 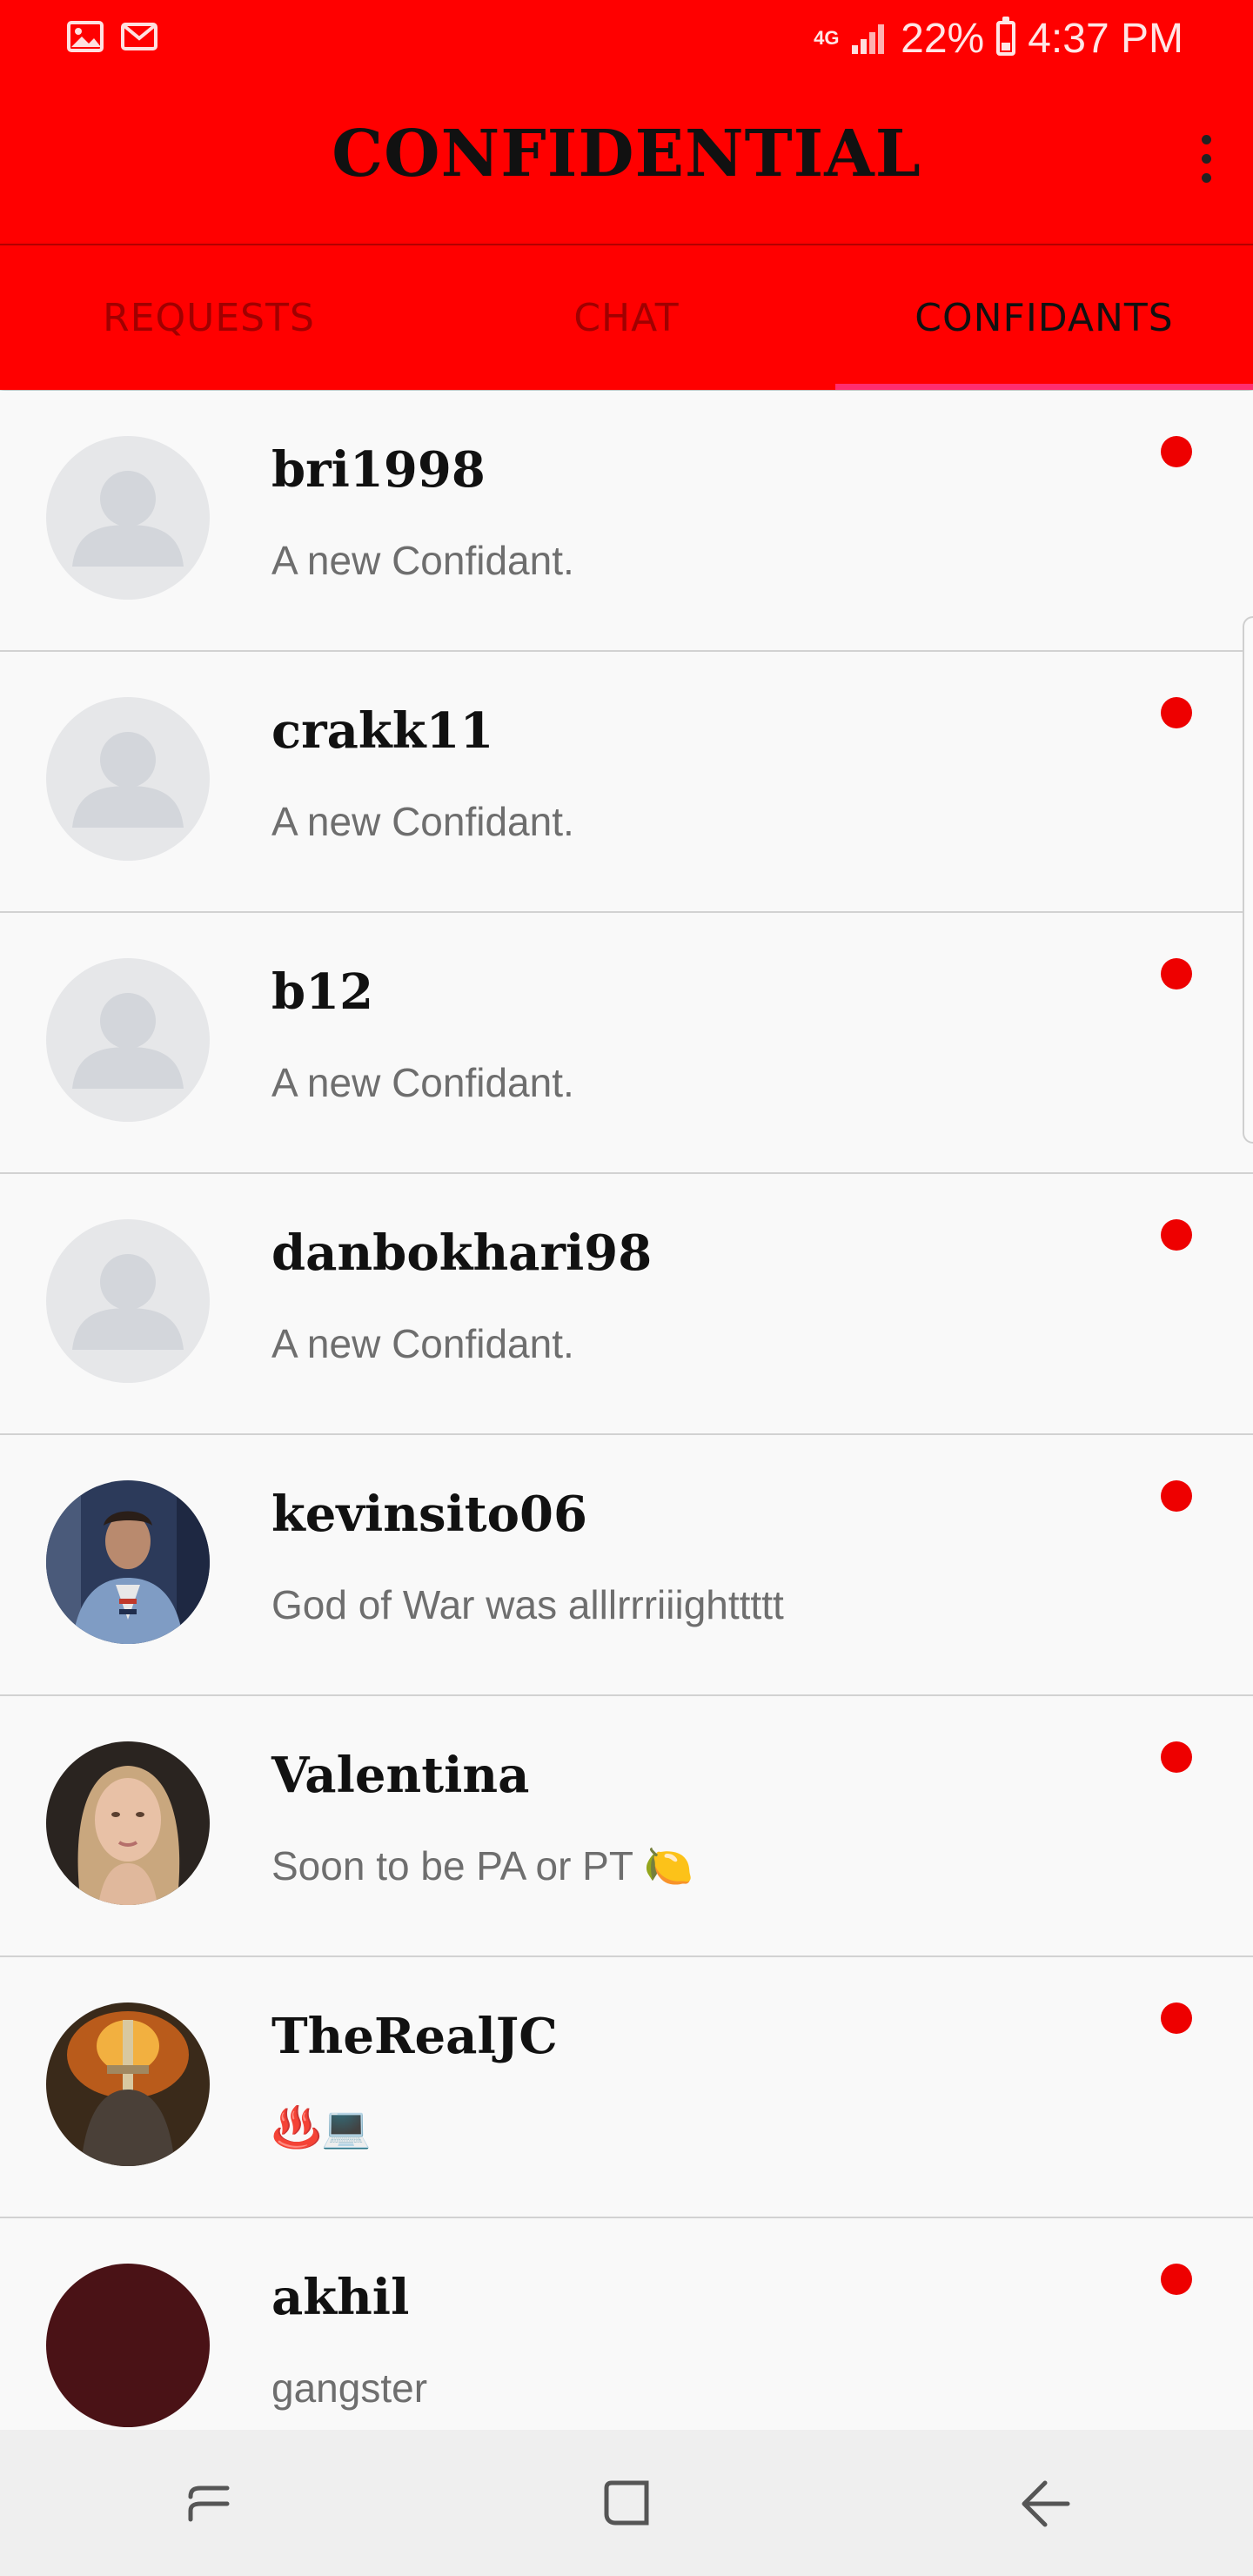 What do you see at coordinates (1248, 880) in the screenshot?
I see `edge-panel-handle` at bounding box center [1248, 880].